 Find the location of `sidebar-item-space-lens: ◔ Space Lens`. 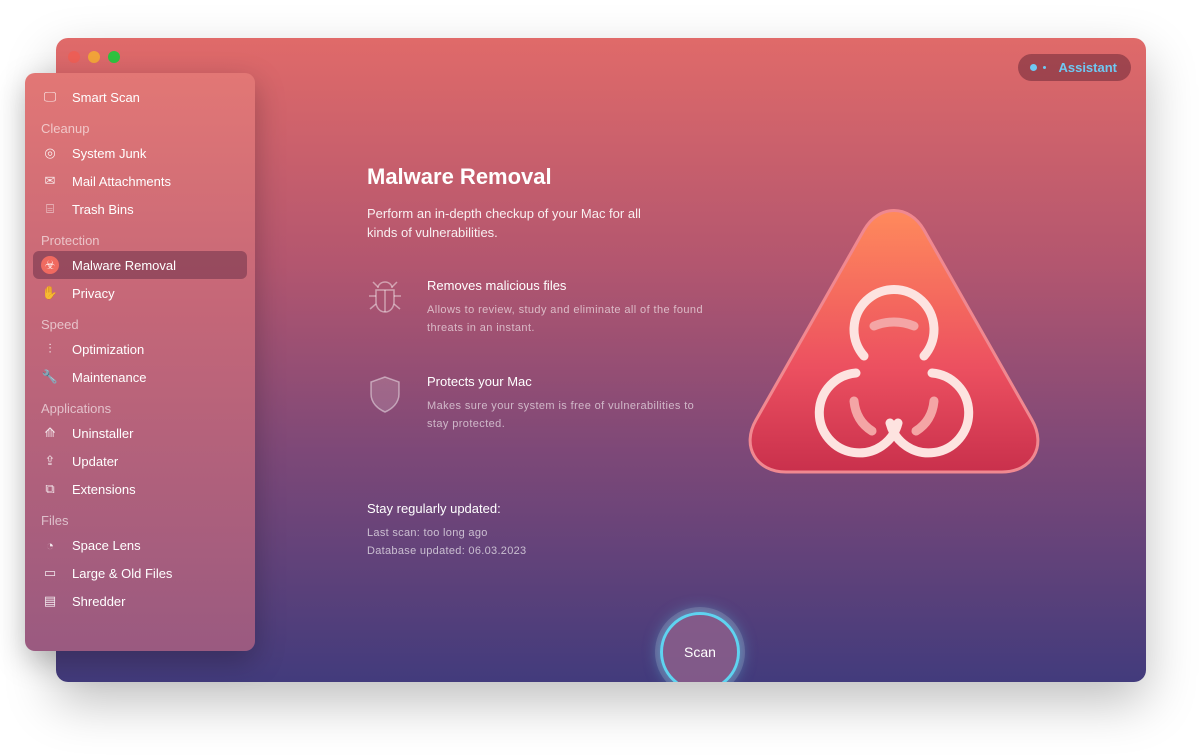

sidebar-item-space-lens: ◔ Space Lens is located at coordinates (140, 545).